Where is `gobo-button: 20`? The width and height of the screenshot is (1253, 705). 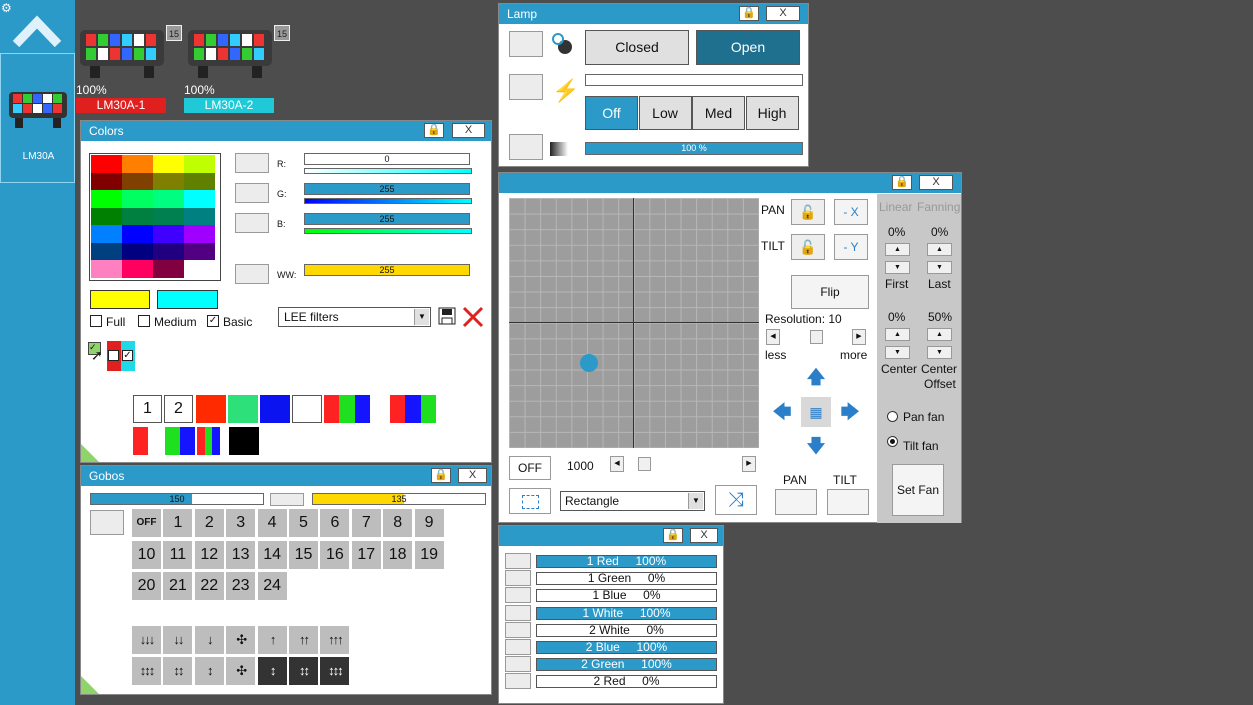 gobo-button: 20 is located at coordinates (146, 586).